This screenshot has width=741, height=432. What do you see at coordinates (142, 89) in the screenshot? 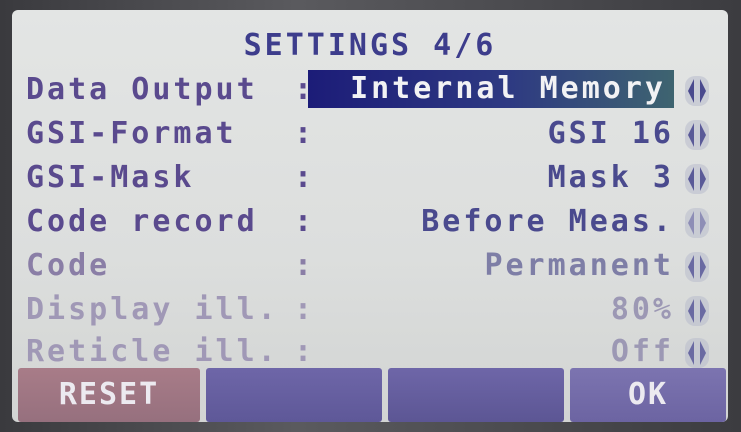
I see `setting-label: Data Output` at bounding box center [142, 89].